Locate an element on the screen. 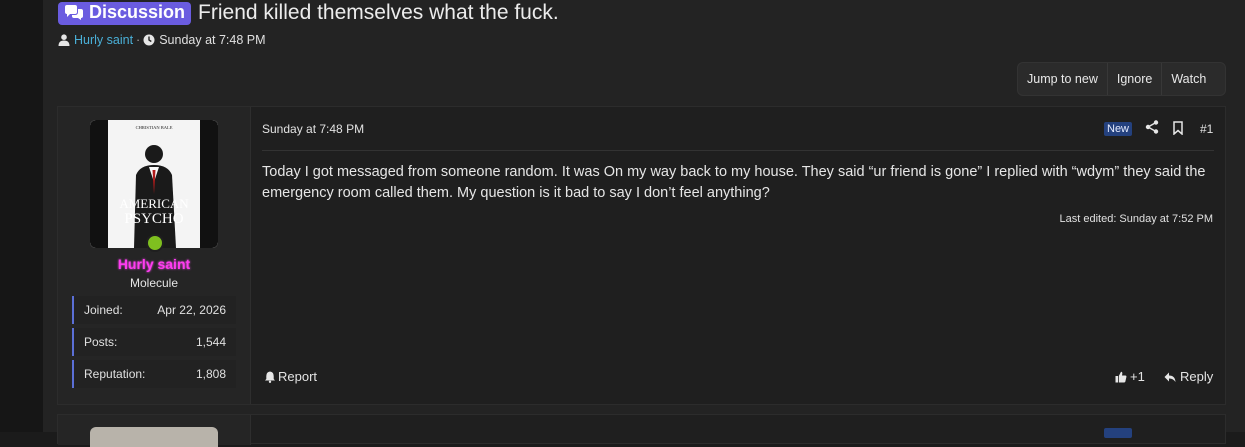 This screenshot has height=447, width=1245. jump-to-new-button: Jump to new is located at coordinates (1063, 79).